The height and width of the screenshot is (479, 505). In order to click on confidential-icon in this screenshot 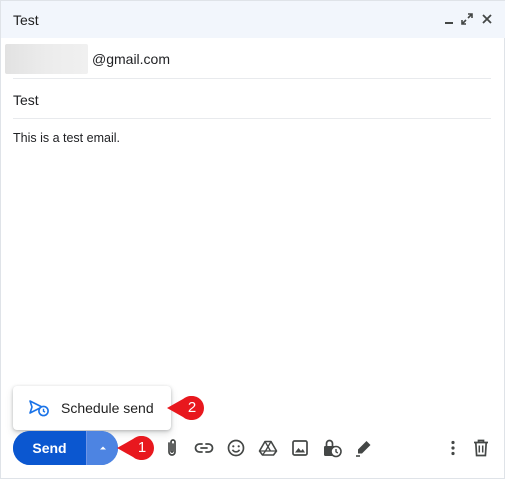, I will do `click(333, 448)`.